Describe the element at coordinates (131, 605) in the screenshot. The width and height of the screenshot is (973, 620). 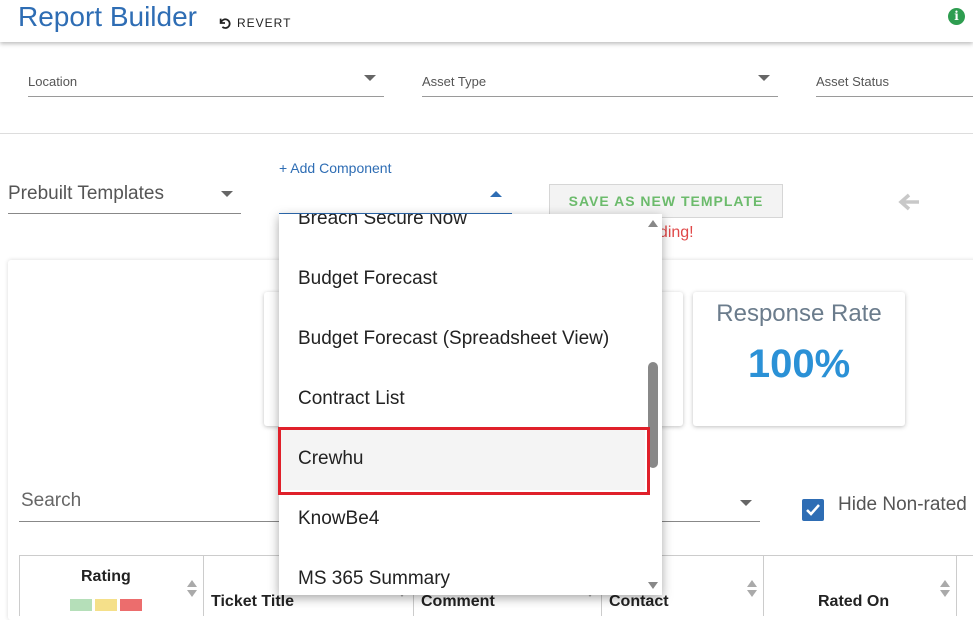
I see `rating-swatch-bad` at that location.